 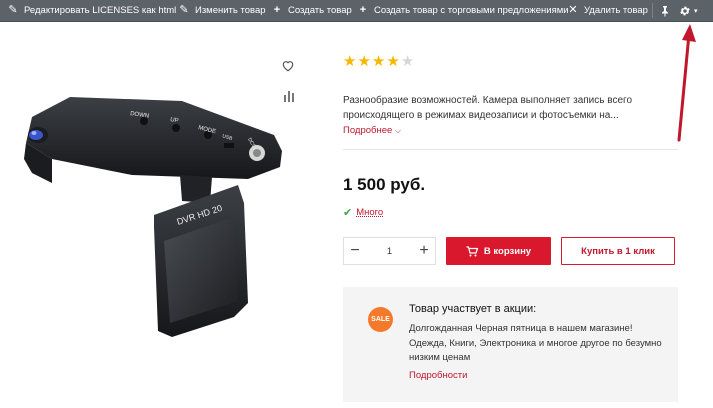 I want to click on buy-one-click-label: Купить в 1 клик, so click(x=618, y=251).